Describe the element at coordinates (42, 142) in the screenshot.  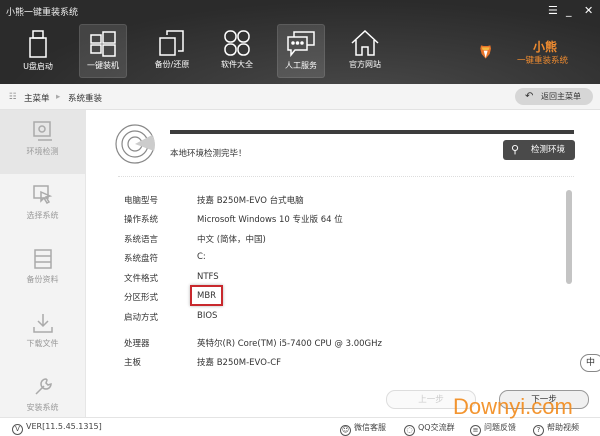
I see `sidebar-item-env-check: 环境检测` at that location.